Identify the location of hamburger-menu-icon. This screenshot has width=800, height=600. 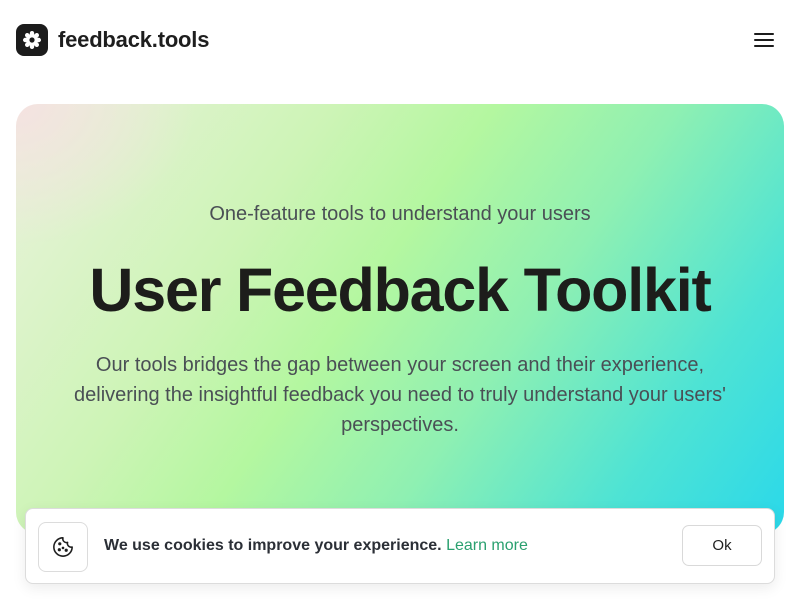
(764, 40).